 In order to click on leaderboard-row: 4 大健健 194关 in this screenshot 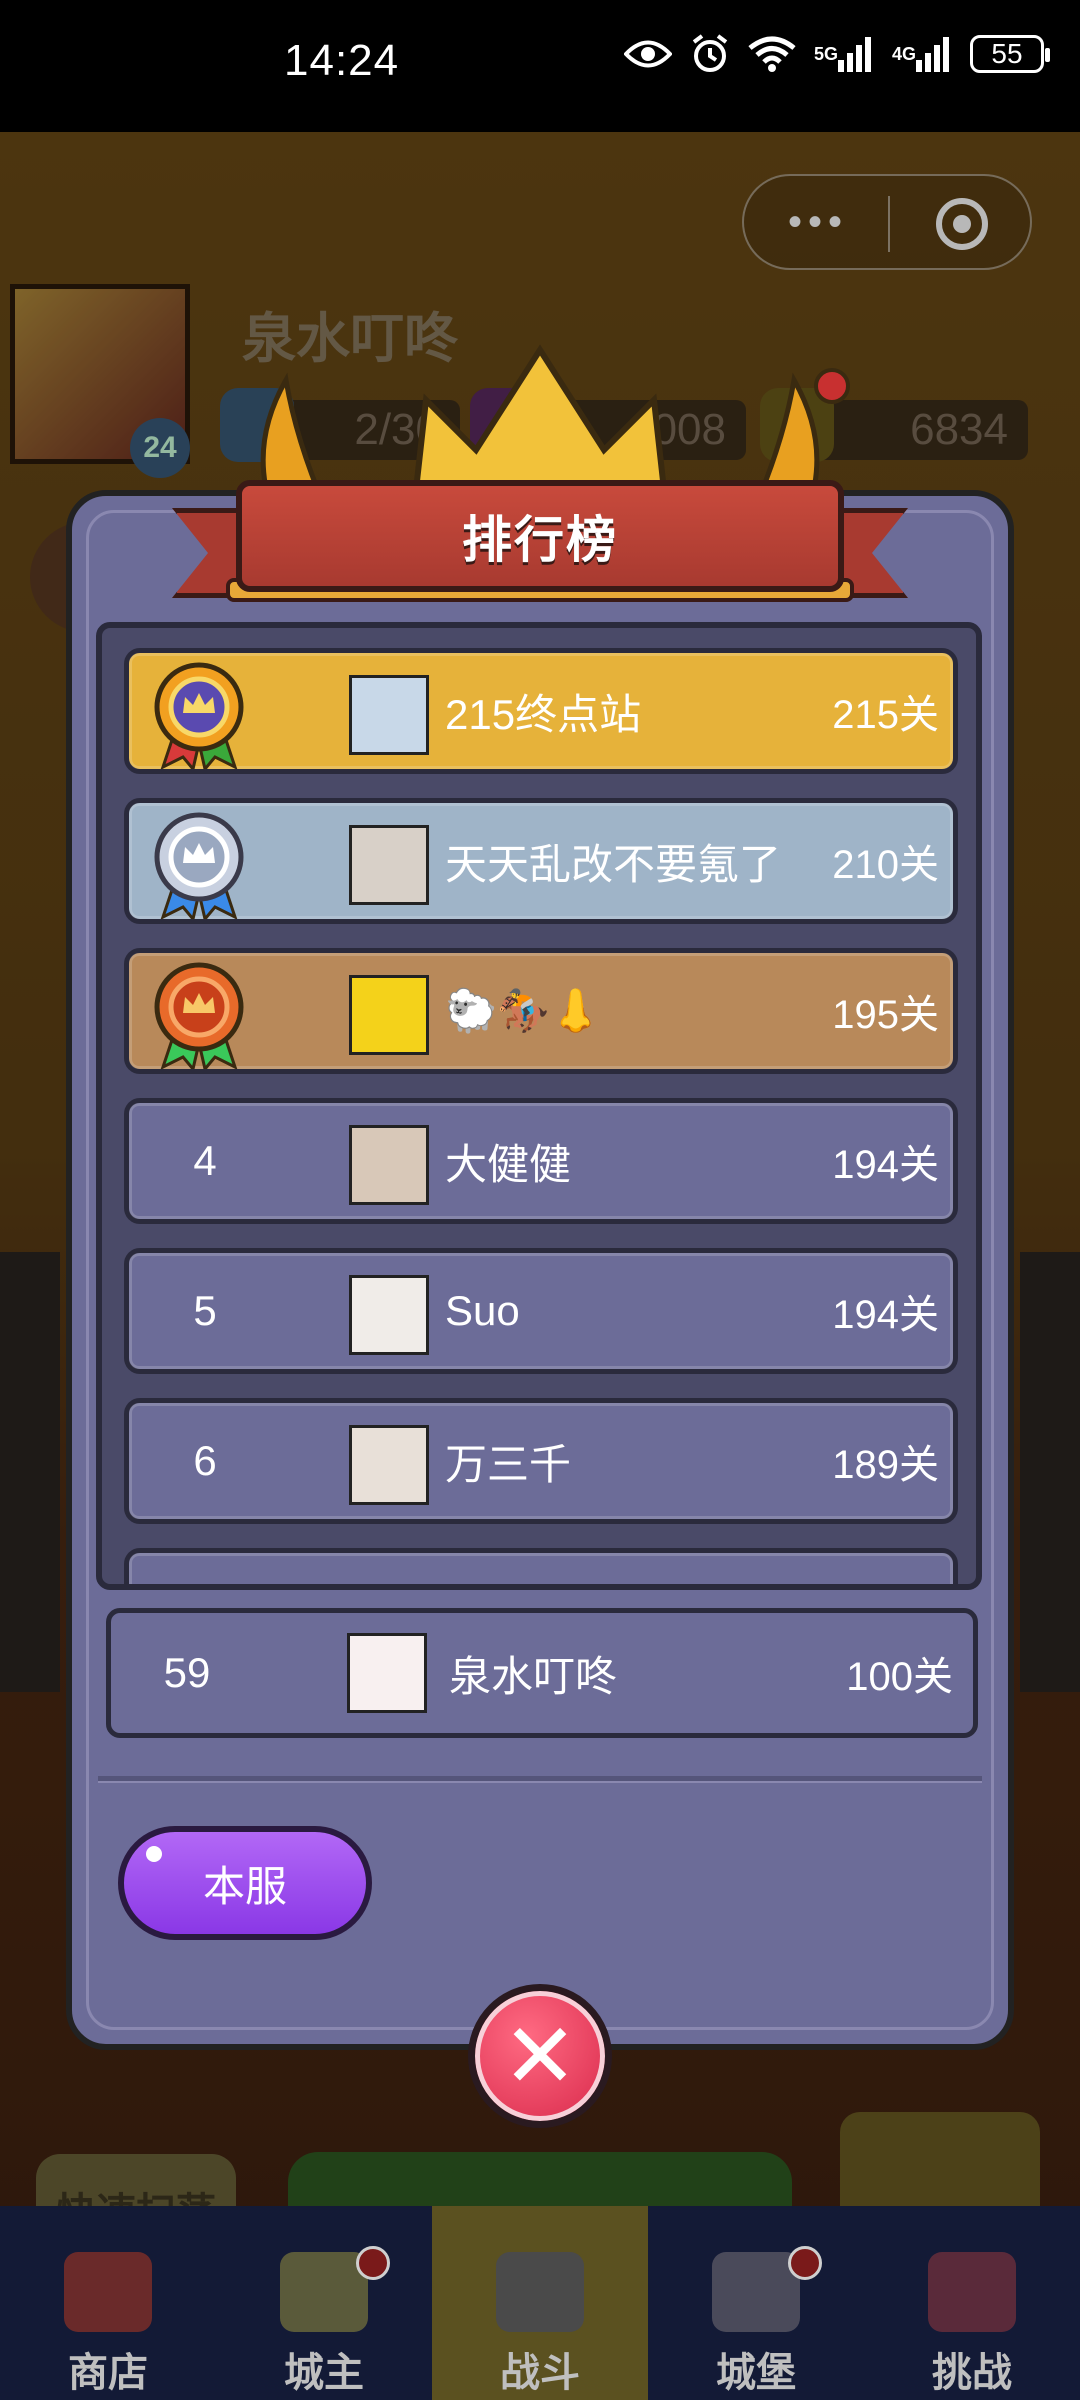, I will do `click(541, 1161)`.